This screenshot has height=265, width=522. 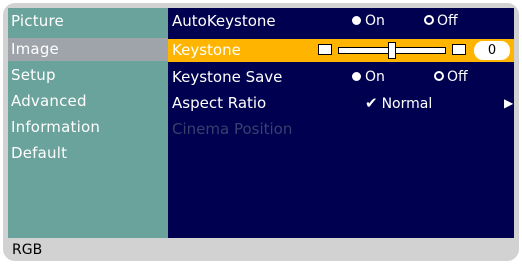 I want to click on row-aspect-ratio: Aspect Ratio ✔ Normal ▶, so click(x=341, y=103).